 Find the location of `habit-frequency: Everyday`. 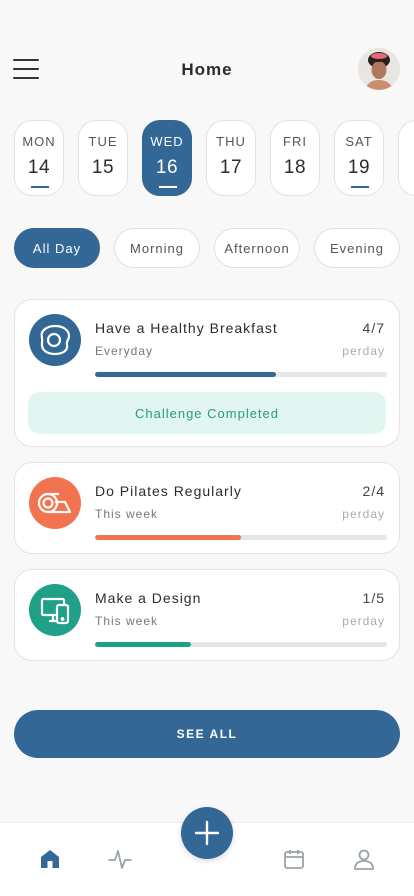

habit-frequency: Everyday is located at coordinates (124, 351).